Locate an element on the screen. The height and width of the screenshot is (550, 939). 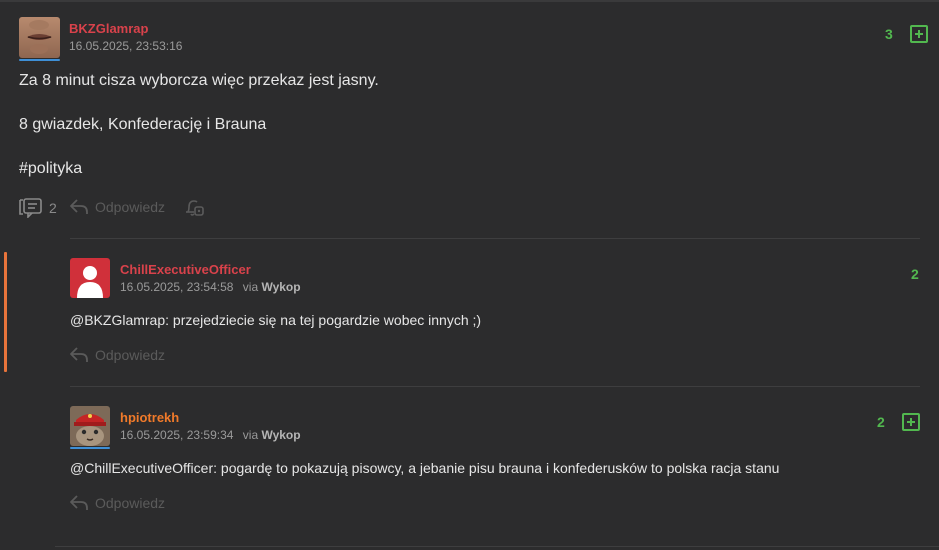
comments-toggle: 2 is located at coordinates (38, 208).